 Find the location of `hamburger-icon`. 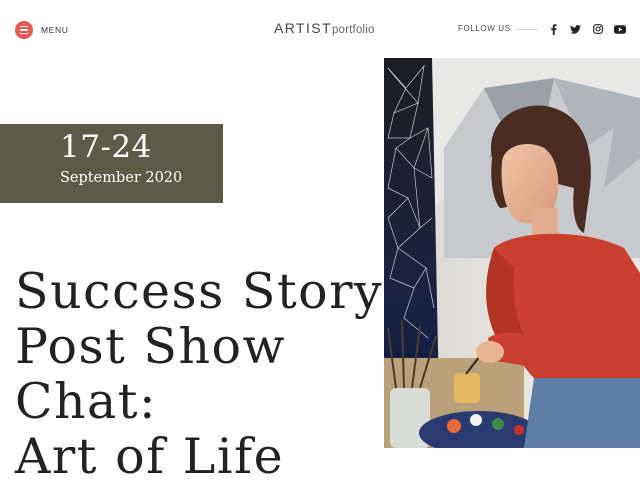

hamburger-icon is located at coordinates (24, 30).